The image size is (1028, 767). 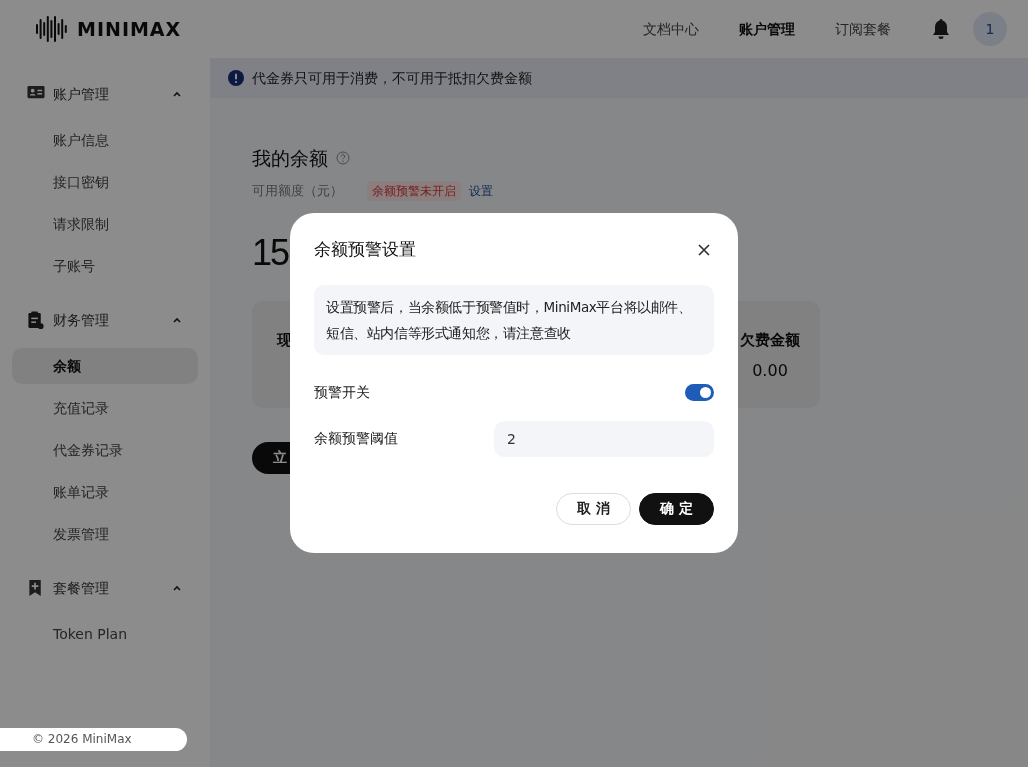 What do you see at coordinates (704, 249) in the screenshot?
I see `close-icon` at bounding box center [704, 249].